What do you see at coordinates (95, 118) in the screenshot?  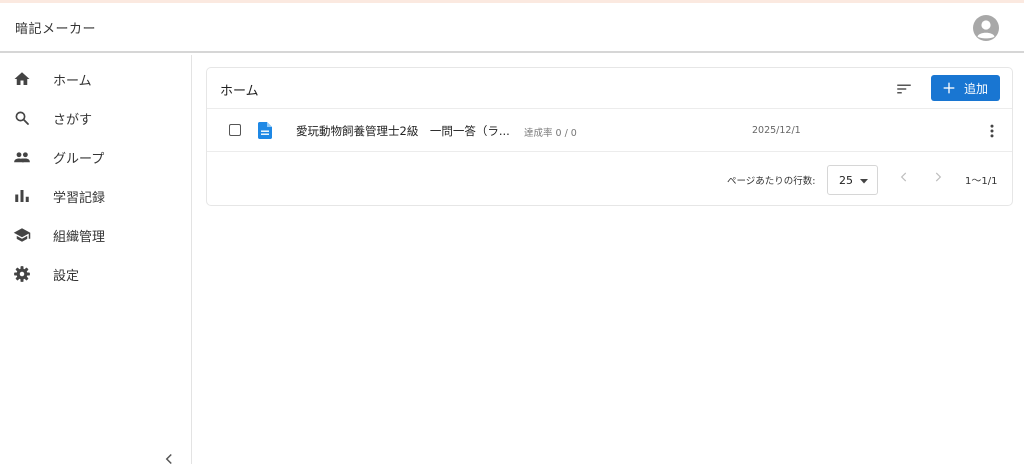 I see `sidebar-item-search: さがす` at bounding box center [95, 118].